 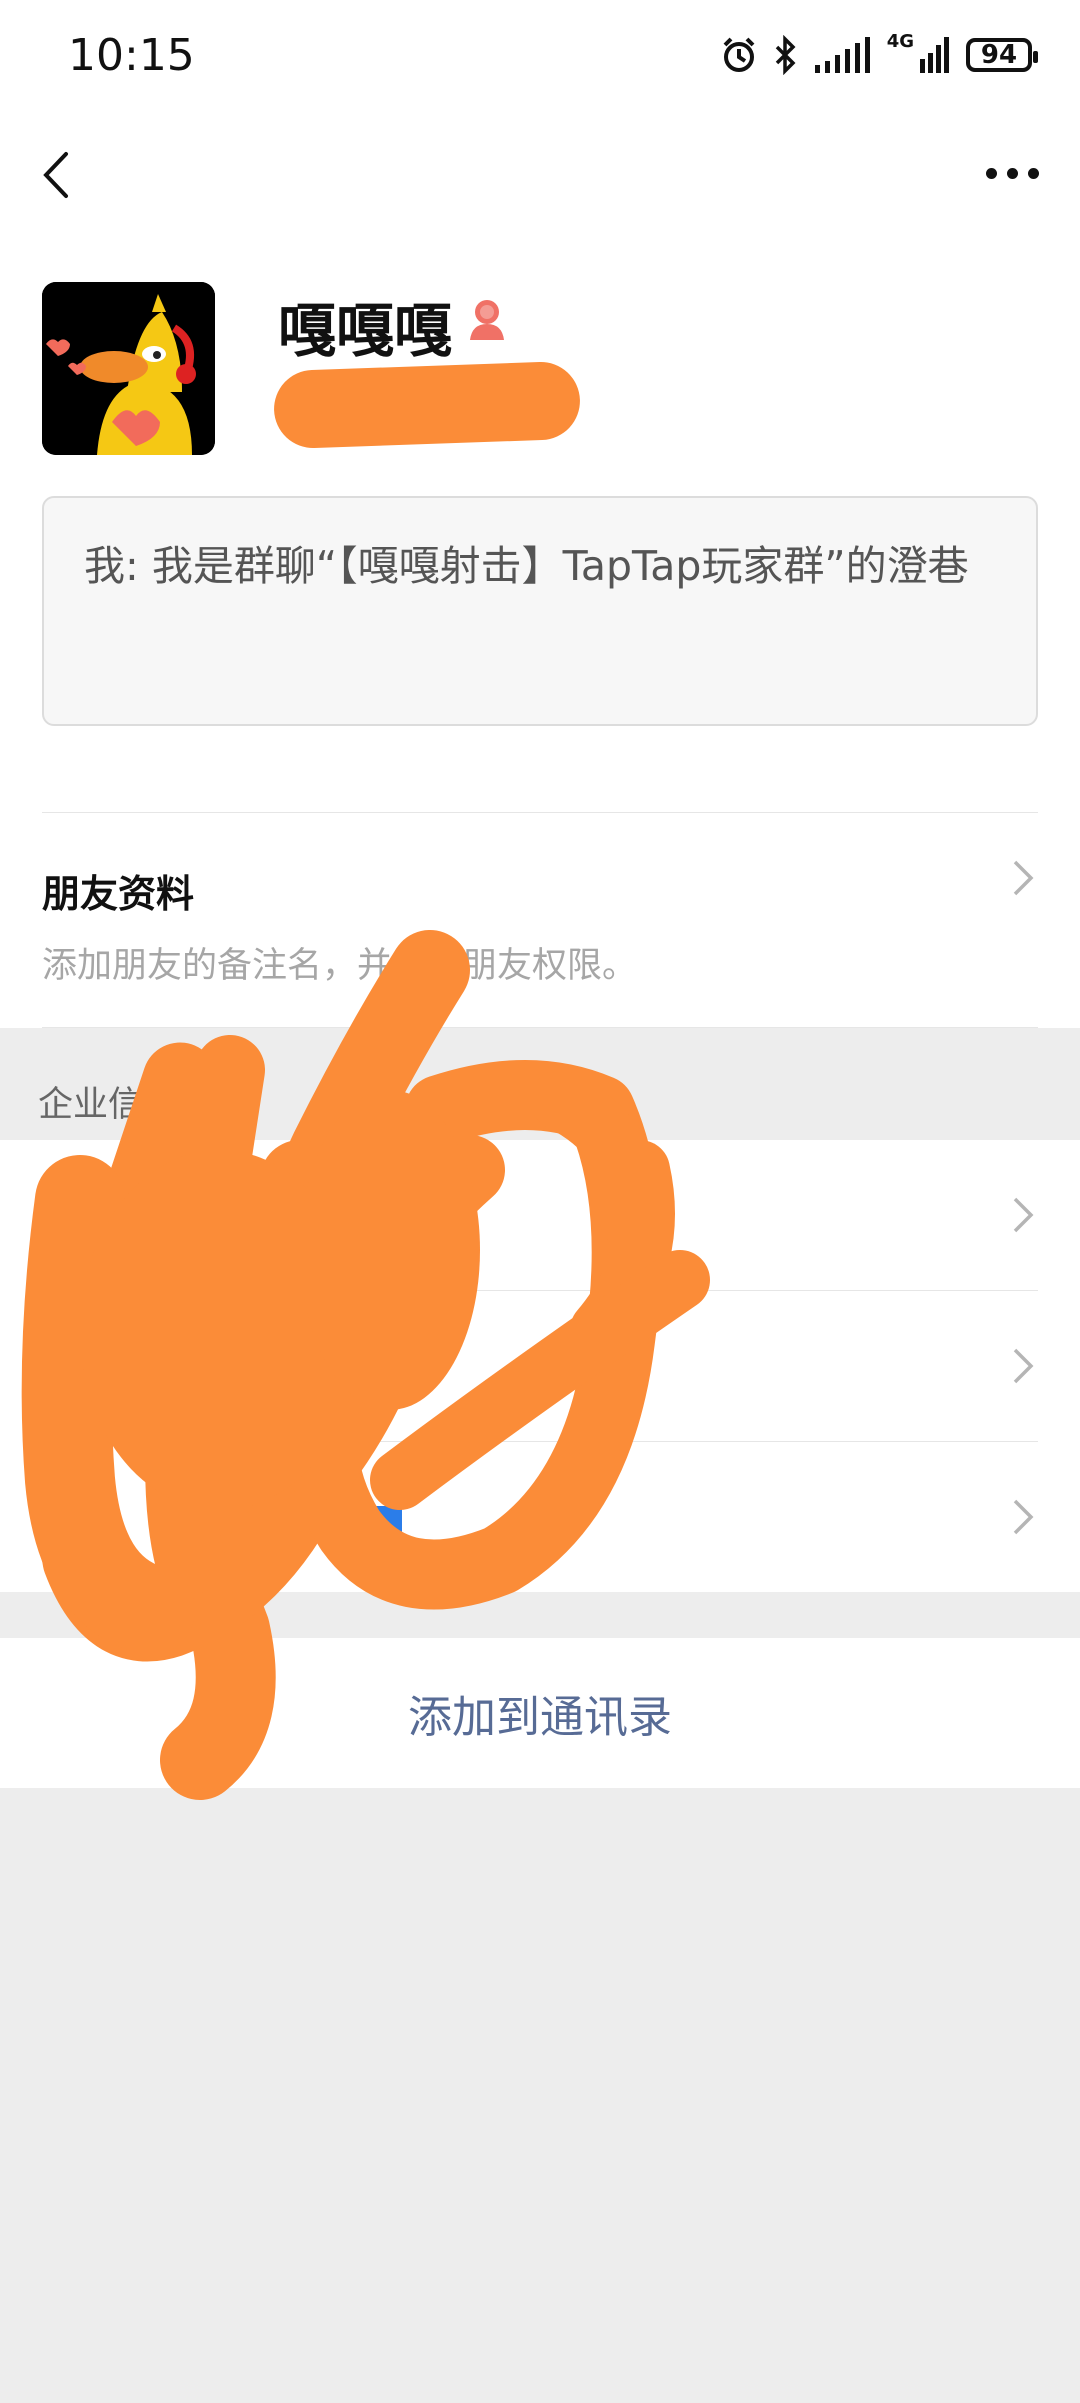 I want to click on add-to-contacts-button: 添加到通讯录, so click(x=540, y=1713).